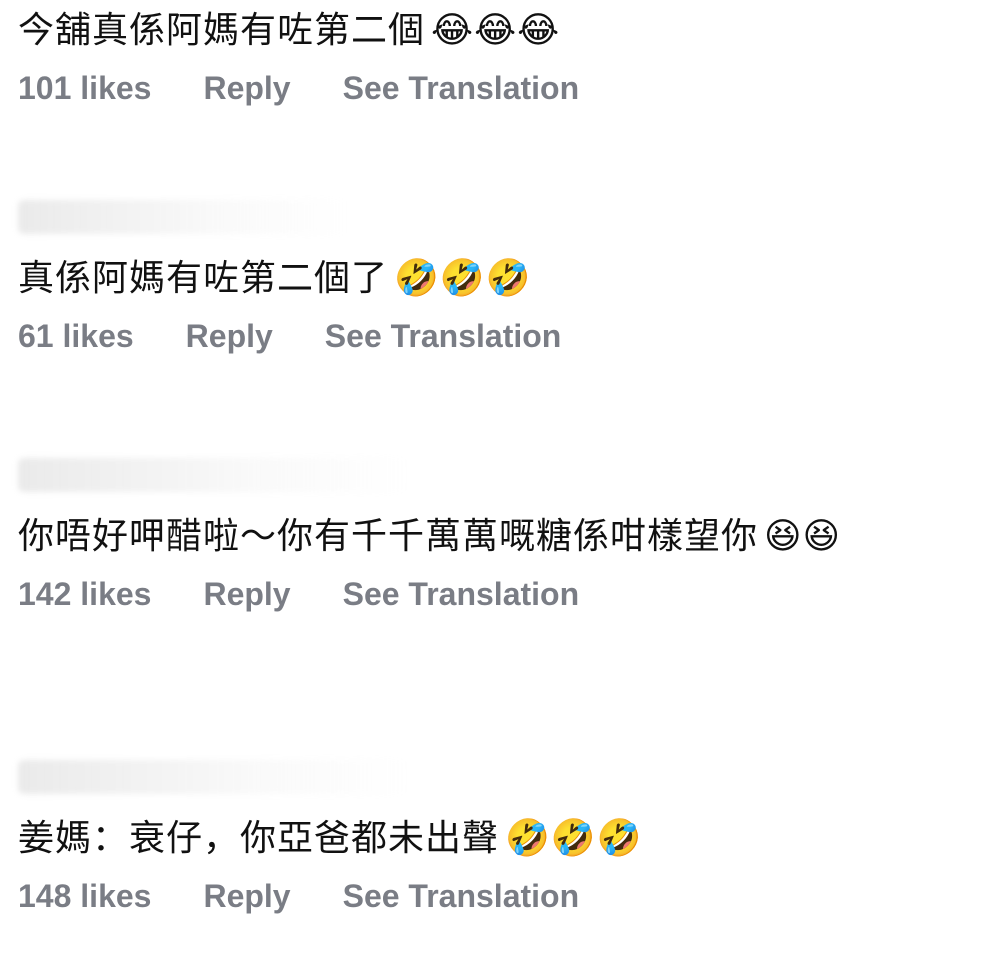 The width and height of the screenshot is (990, 966). What do you see at coordinates (222, 30) in the screenshot?
I see `comment-body: 今舖真係阿媽有咗第二個` at bounding box center [222, 30].